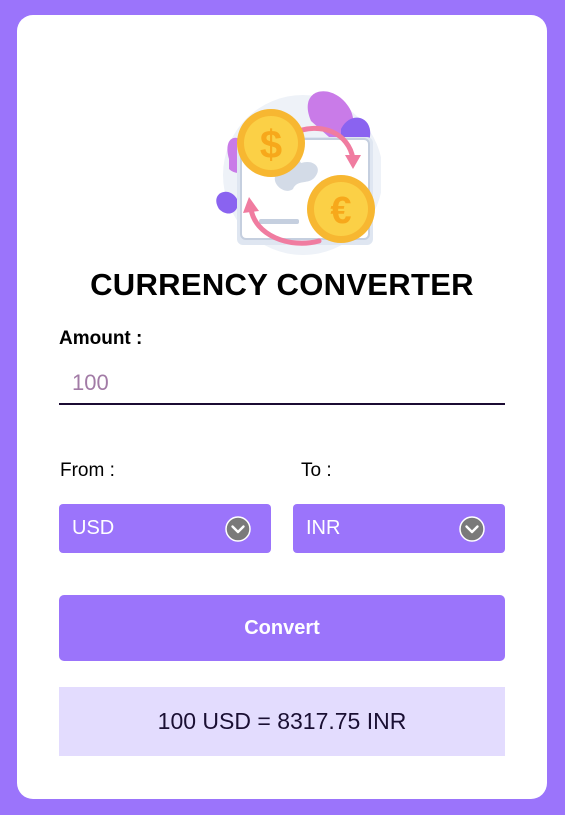  What do you see at coordinates (101, 338) in the screenshot?
I see `amount-label: Amount :` at bounding box center [101, 338].